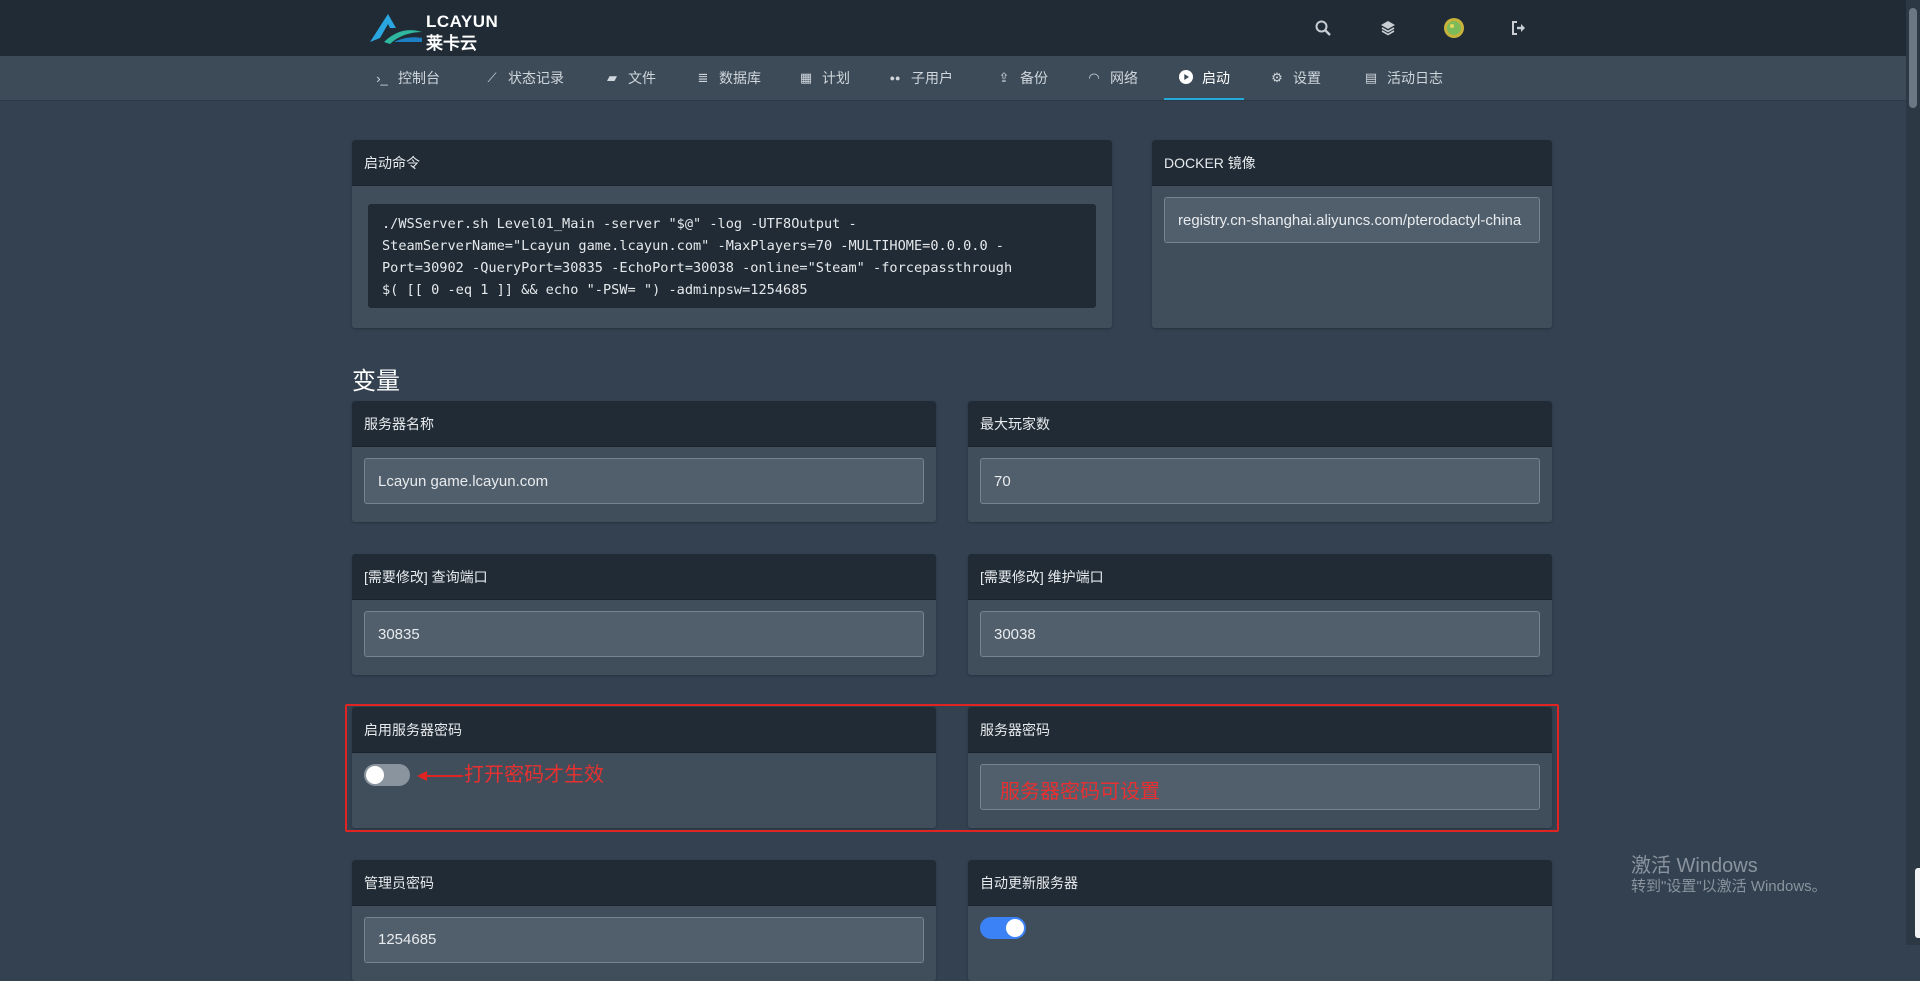  I want to click on server-name-input: Lcayun game.lcayun.com, so click(644, 481).